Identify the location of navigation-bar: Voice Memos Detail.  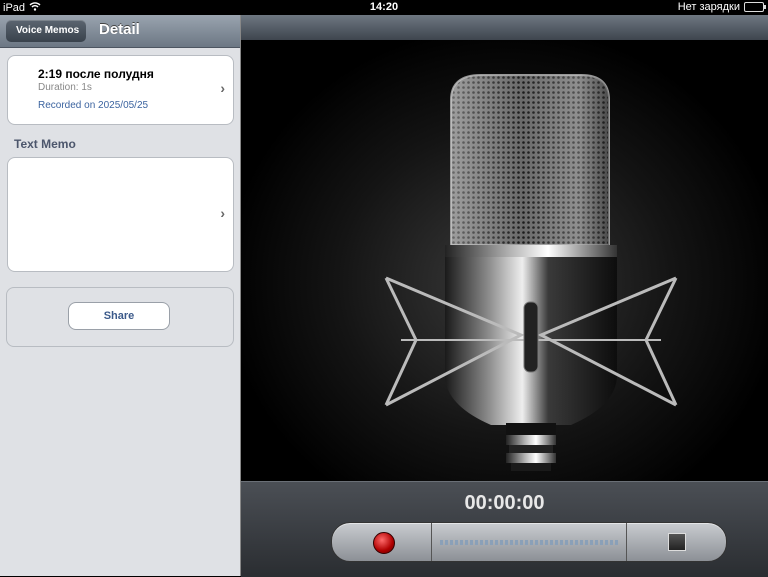
(120, 31).